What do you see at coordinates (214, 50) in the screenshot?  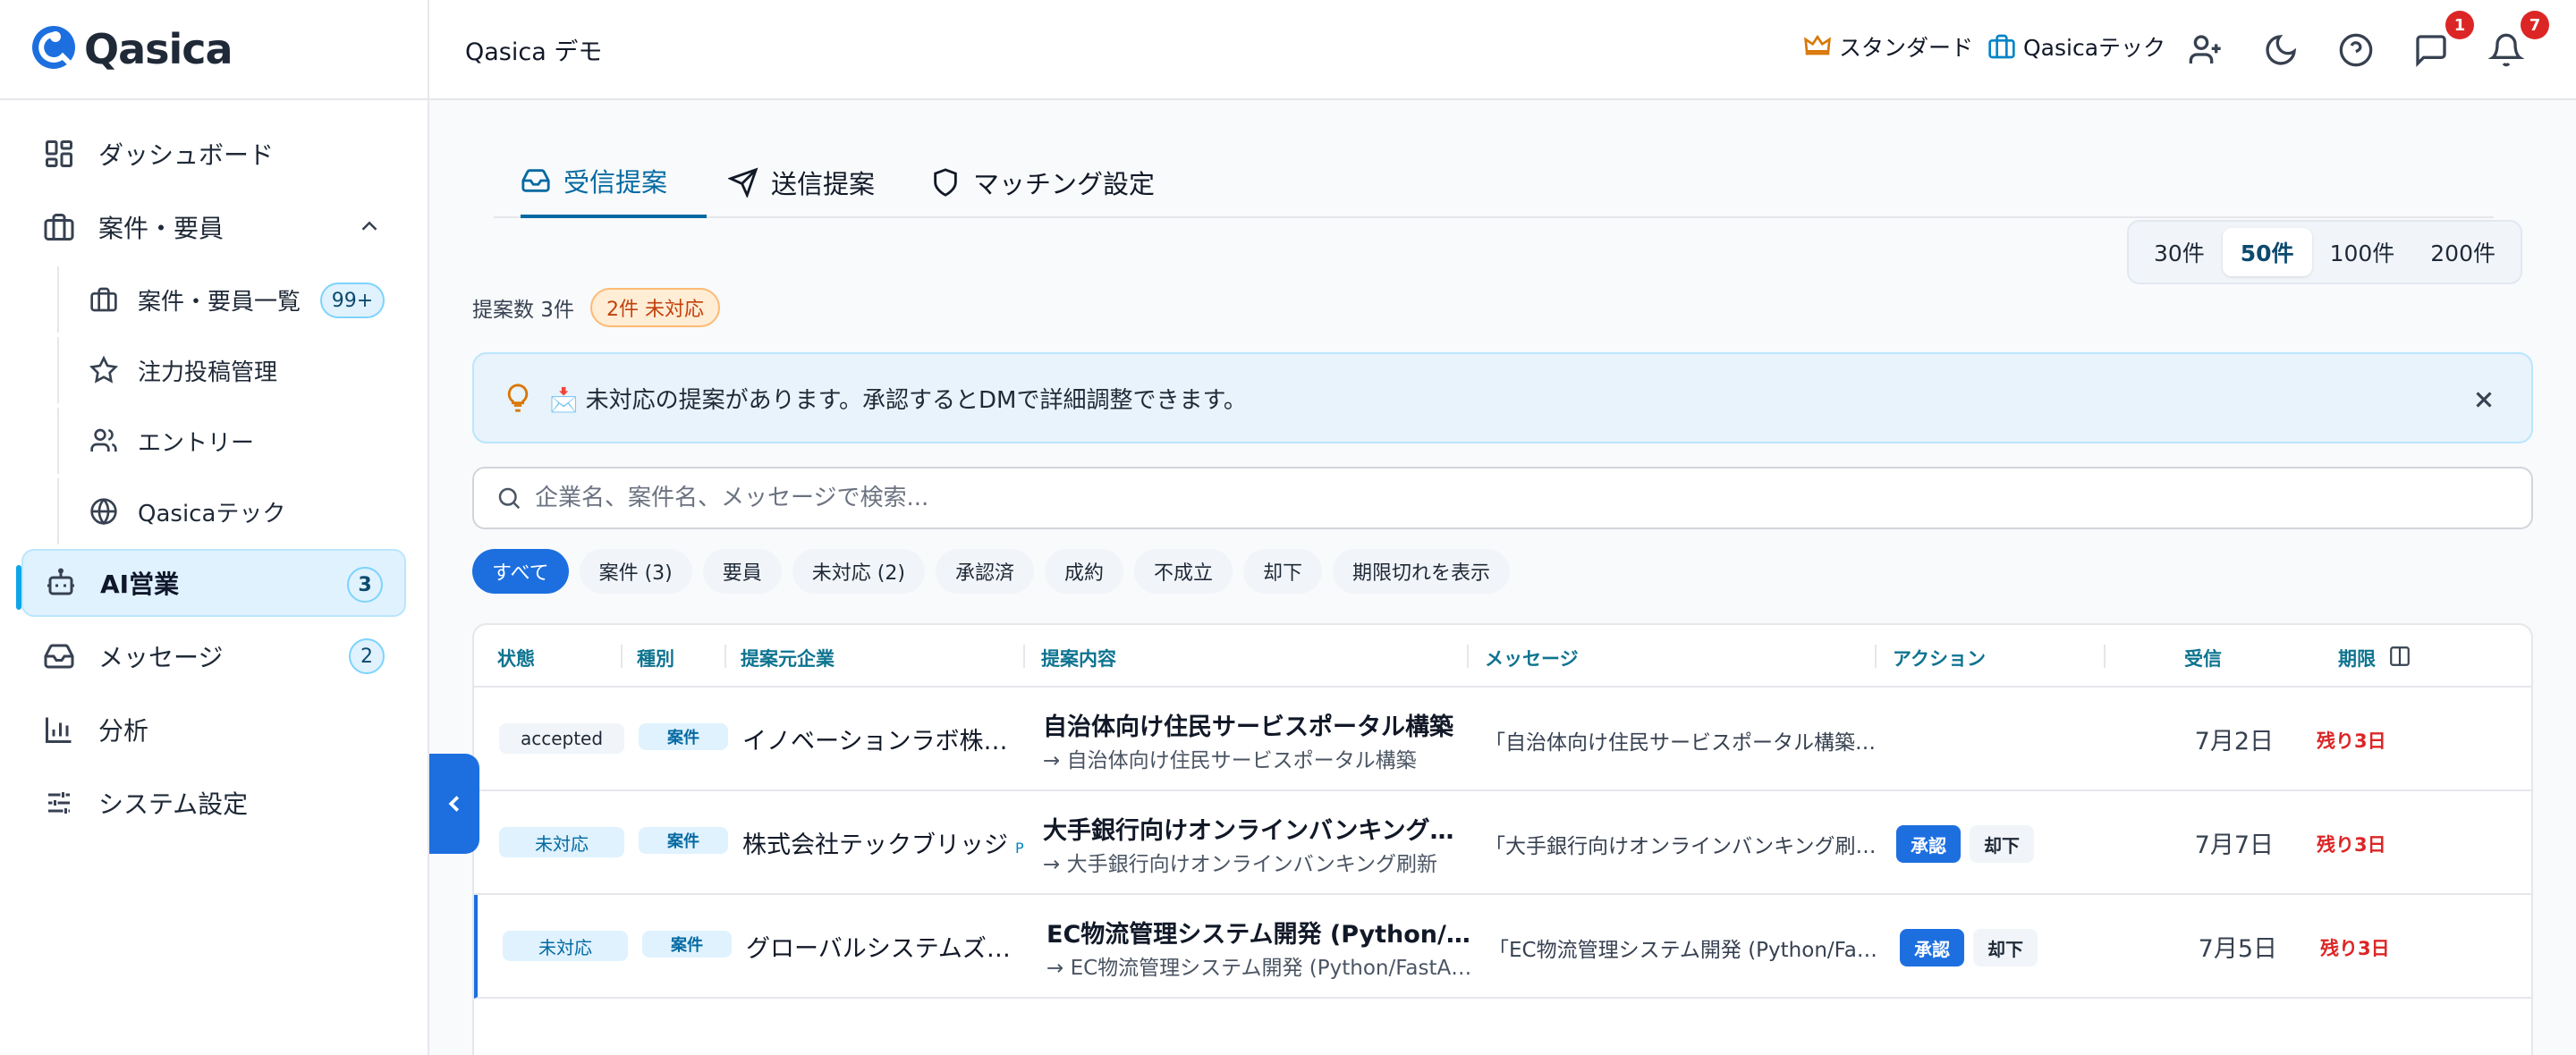 I see `app-logo: Qasica` at bounding box center [214, 50].